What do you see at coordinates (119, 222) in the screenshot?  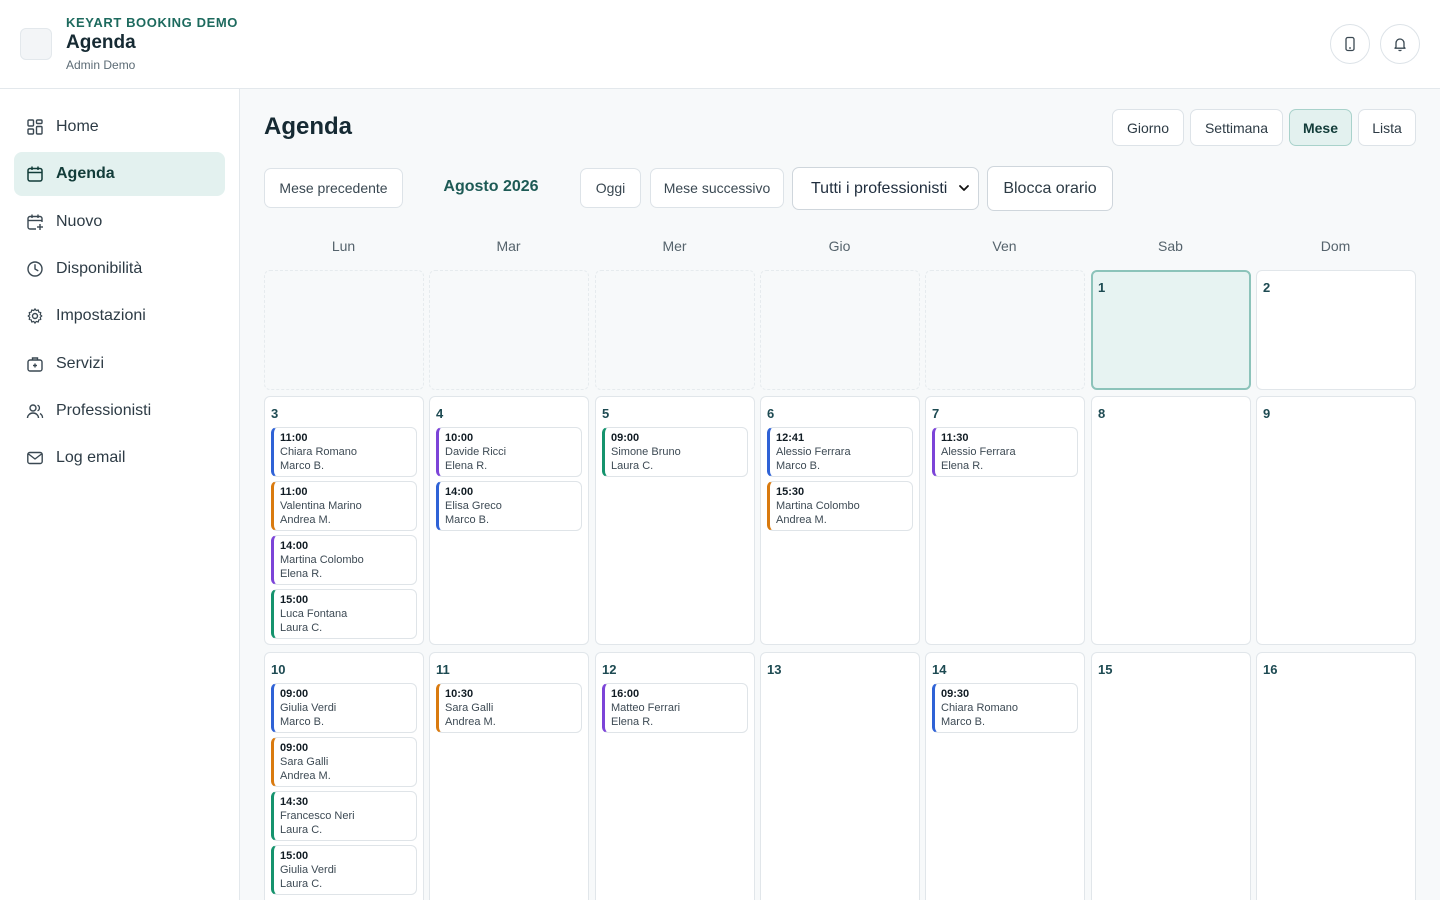 I see `sidebar-item-nuovo: Nuovo` at bounding box center [119, 222].